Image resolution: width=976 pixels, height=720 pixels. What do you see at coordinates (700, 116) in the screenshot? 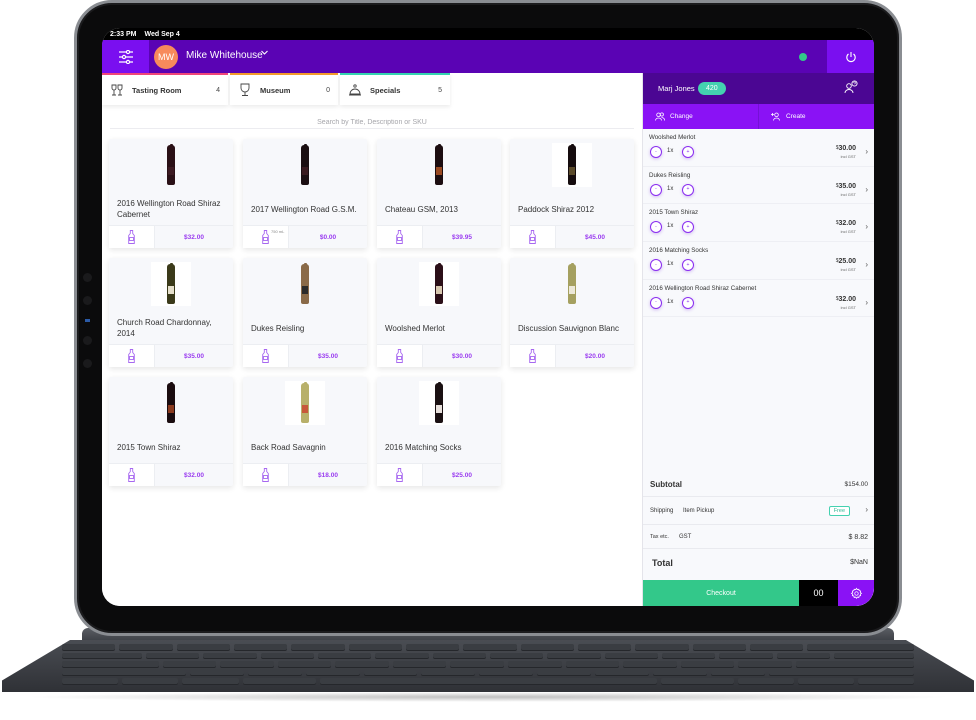
I see `change-customer-button: Change` at bounding box center [700, 116].